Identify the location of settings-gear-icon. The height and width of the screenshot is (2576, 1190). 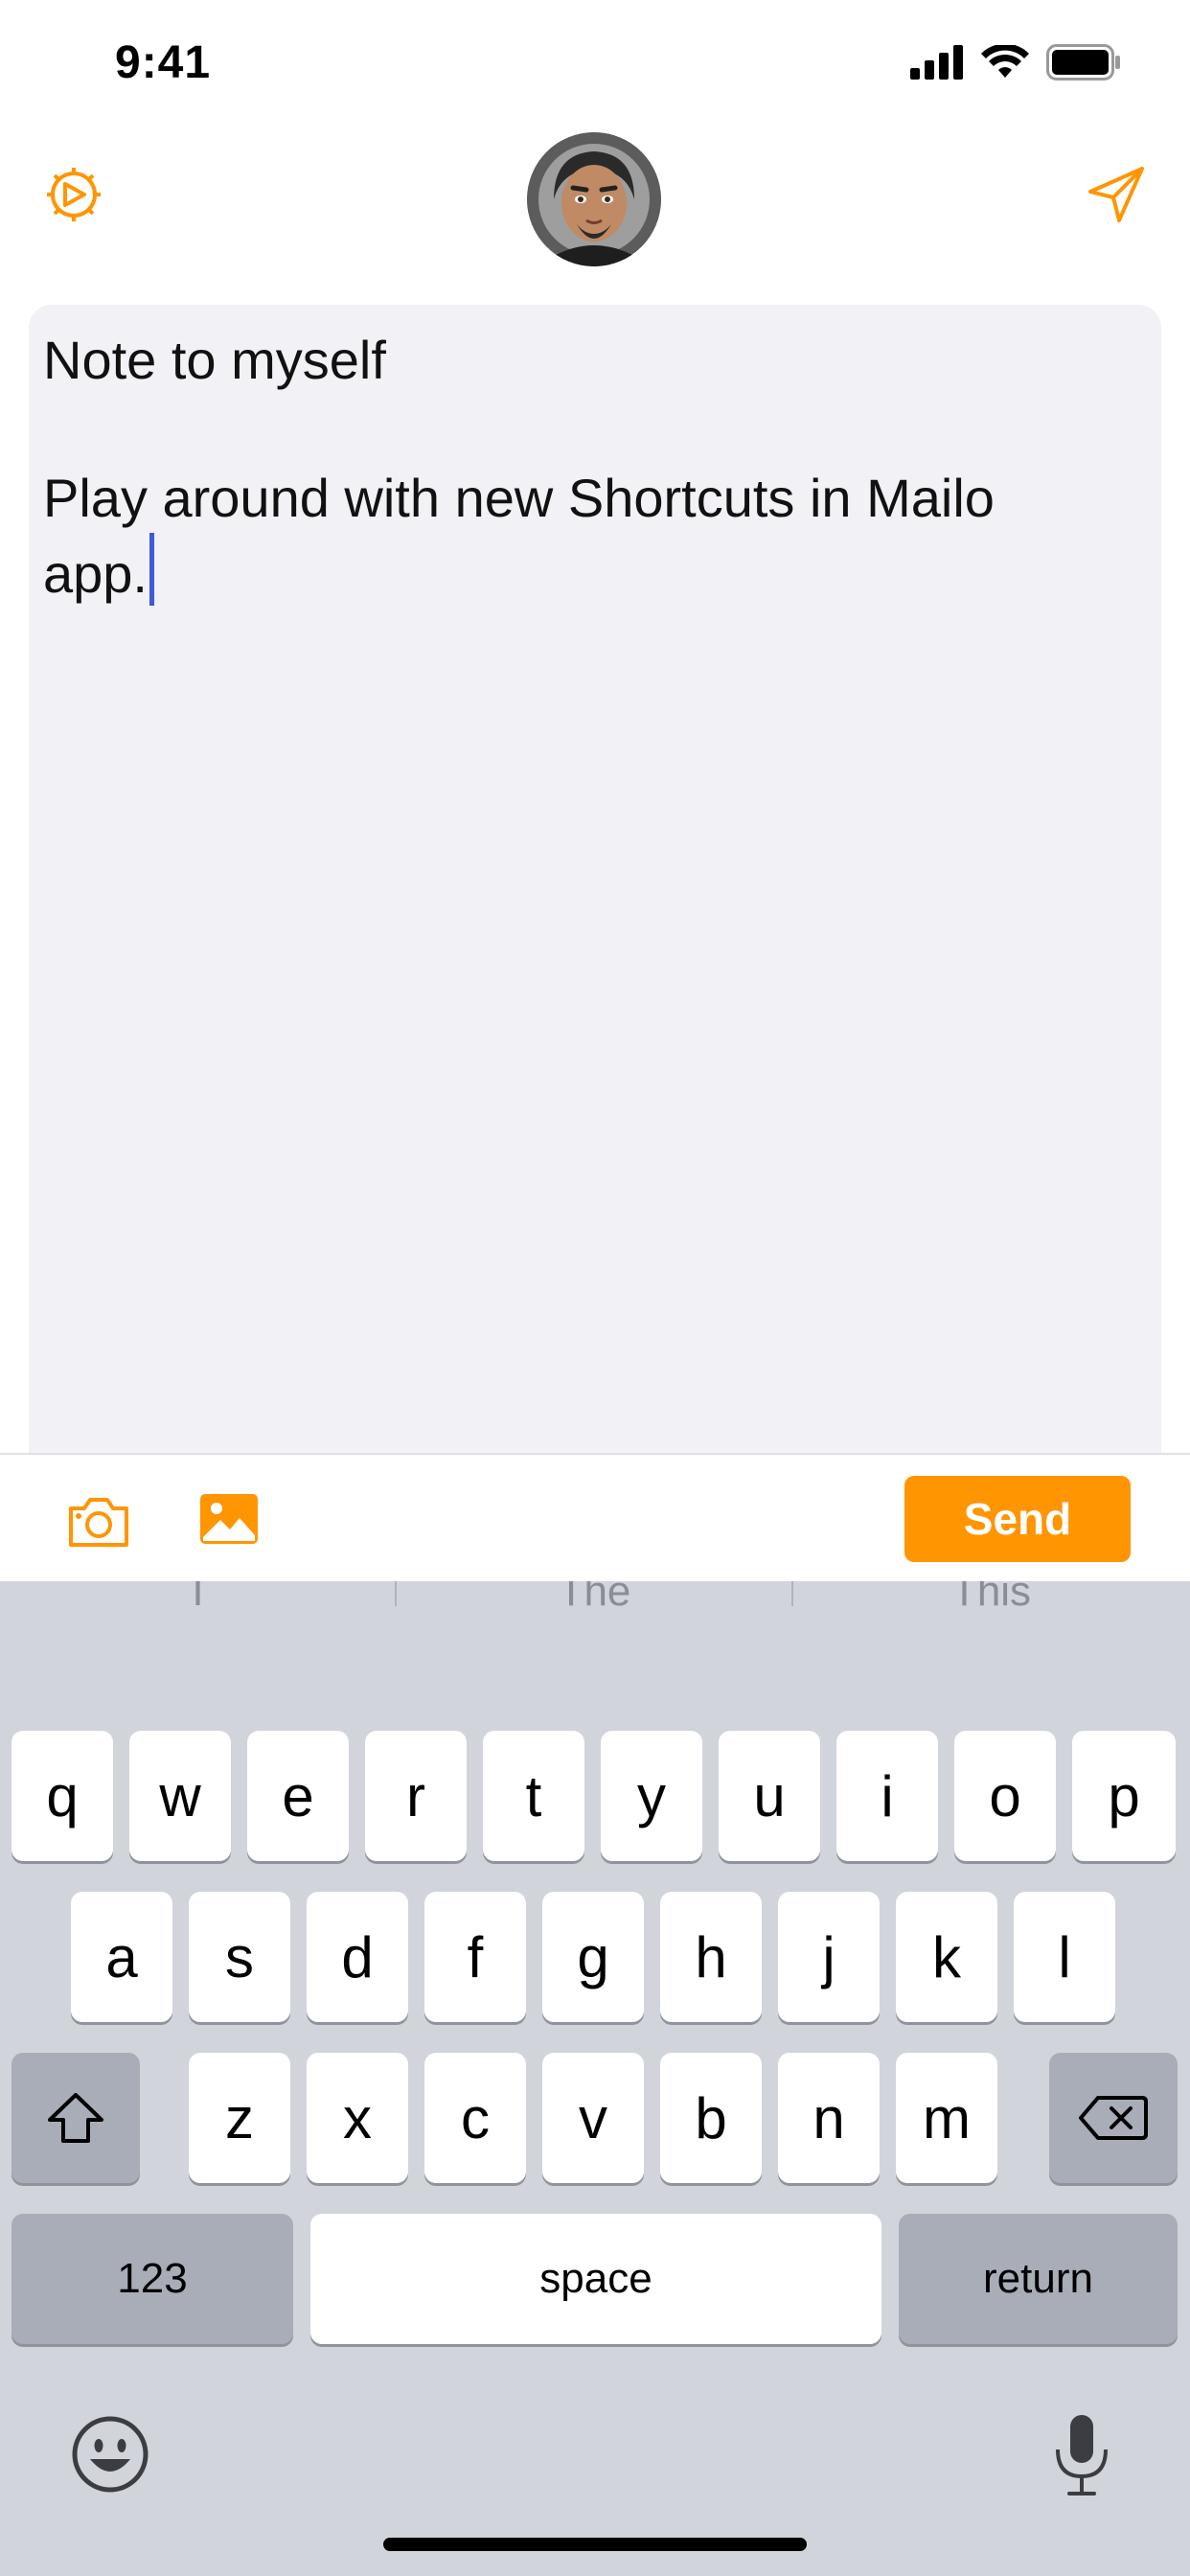
(74, 194).